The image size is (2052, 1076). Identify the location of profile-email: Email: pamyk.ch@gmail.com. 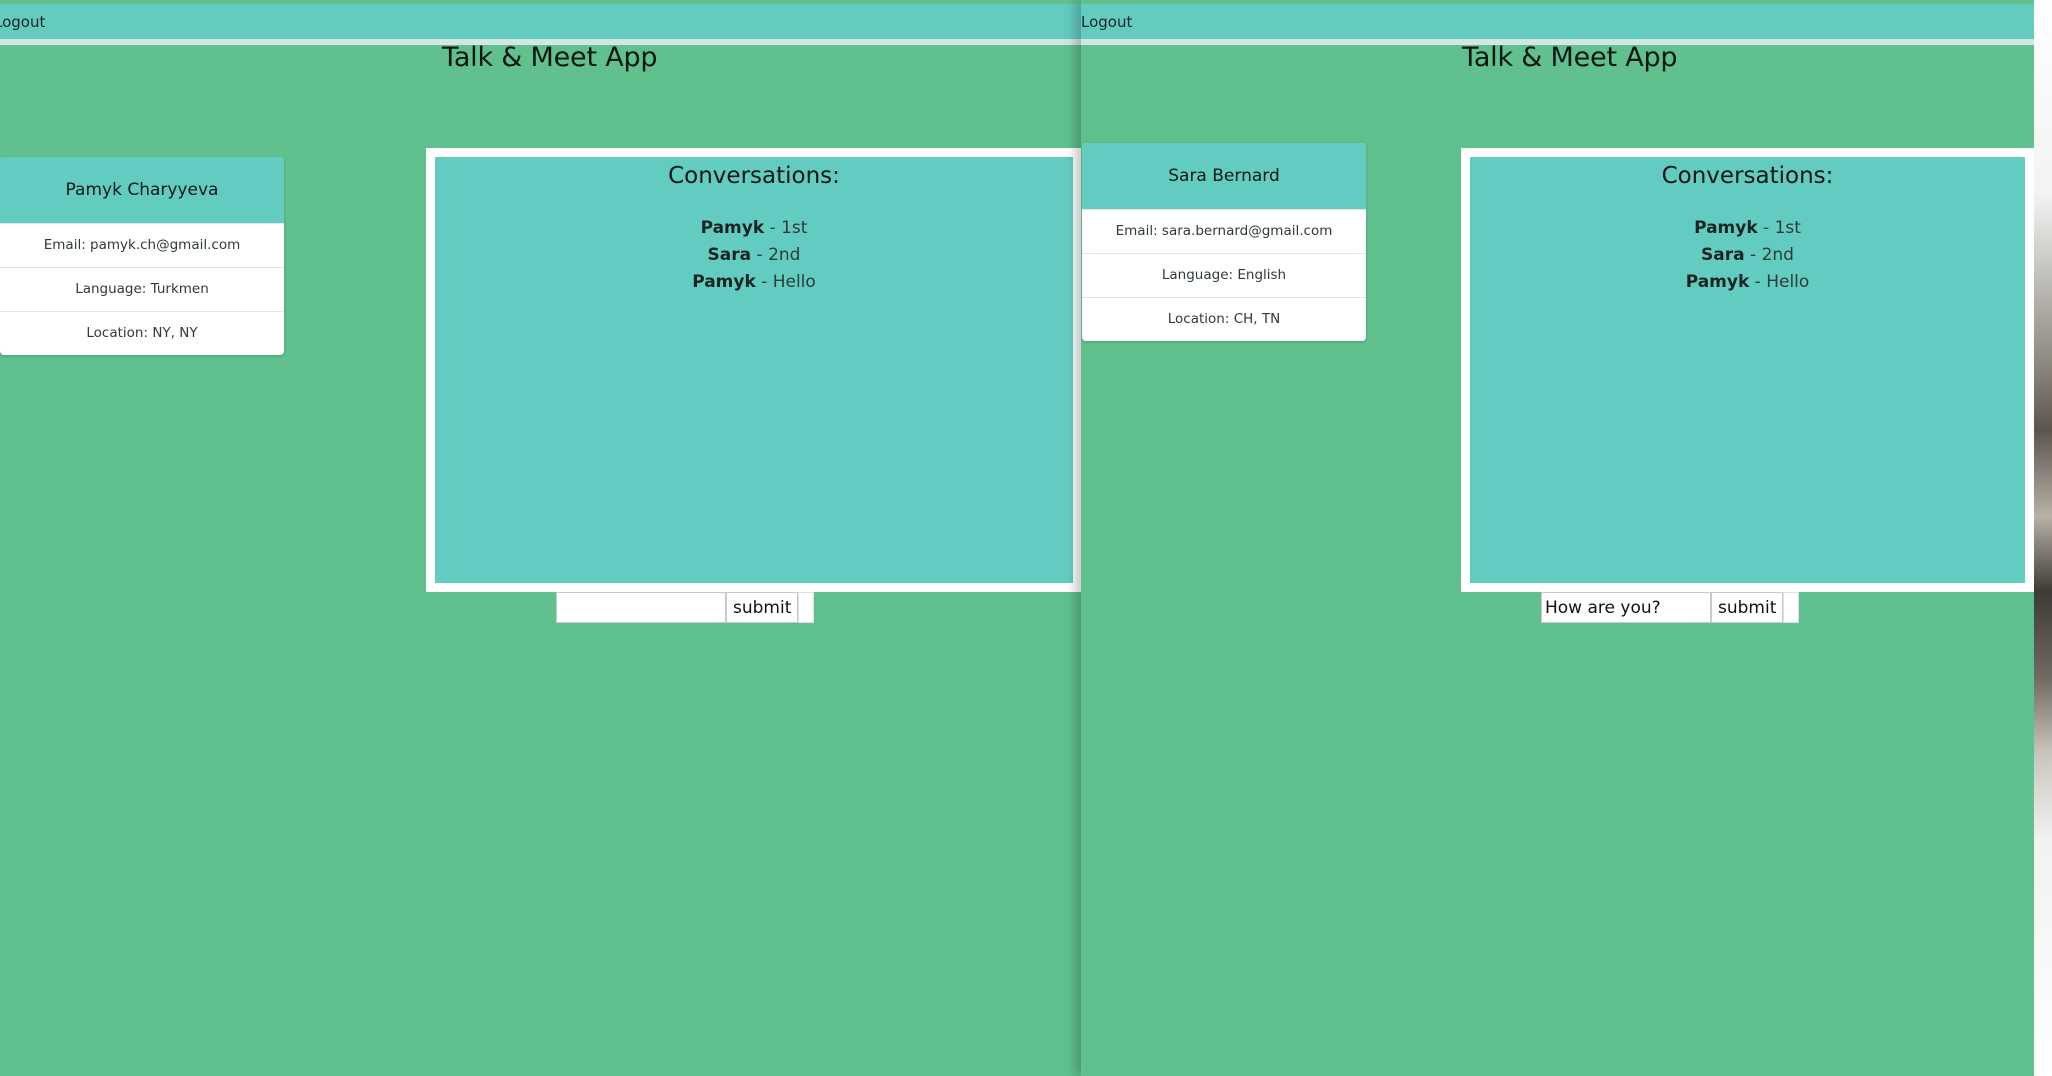
(142, 245).